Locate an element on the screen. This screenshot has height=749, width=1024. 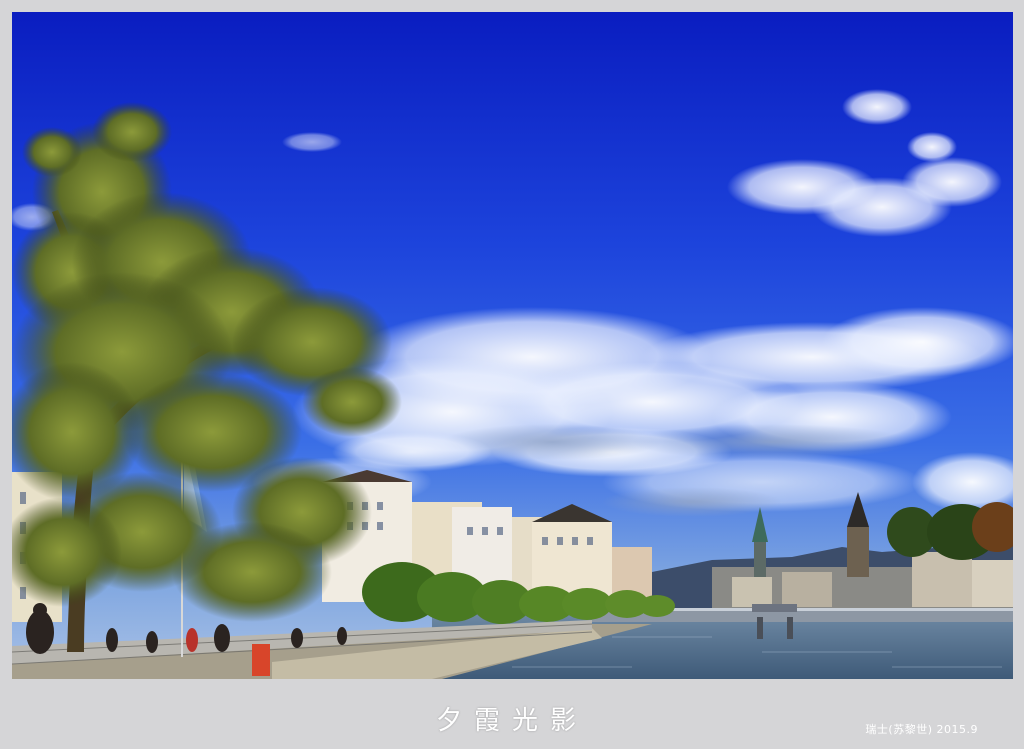
photo-credit: 瑞士(苏黎世) 2015.9 is located at coordinates (921, 729).